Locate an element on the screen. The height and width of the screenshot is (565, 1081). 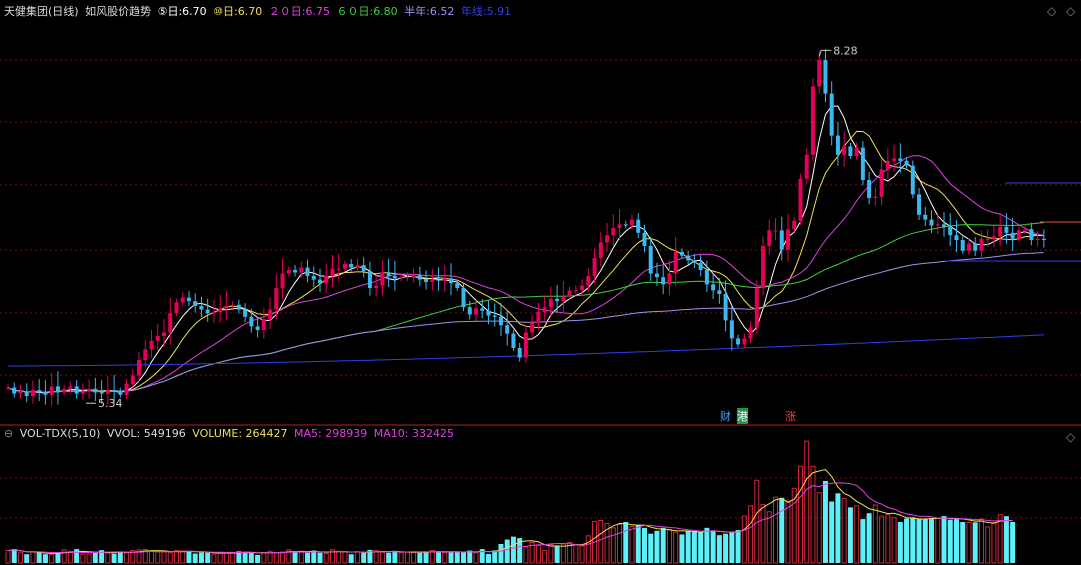
marker-hk: 港 is located at coordinates (742, 416).